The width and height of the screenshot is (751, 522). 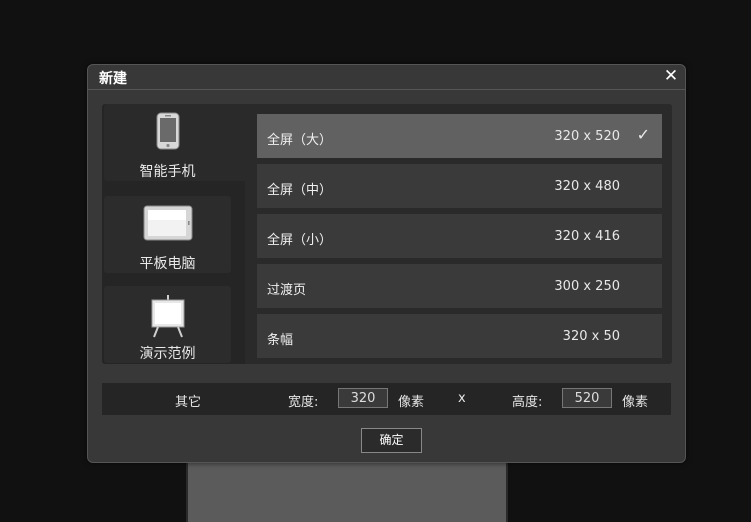 What do you see at coordinates (300, 190) in the screenshot?
I see `preset-name: 全屏（中）` at bounding box center [300, 190].